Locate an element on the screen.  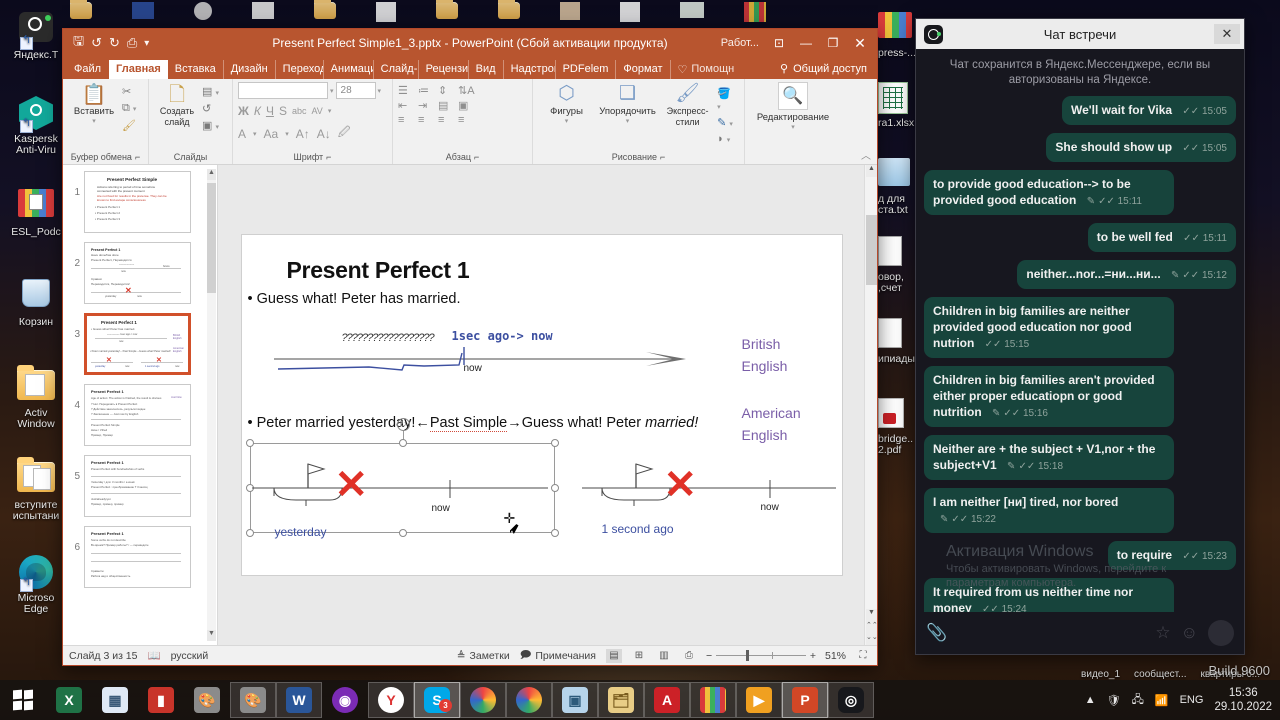
desktop-icon-yandex: Яндекс.Т is located at coordinates (36, 35).